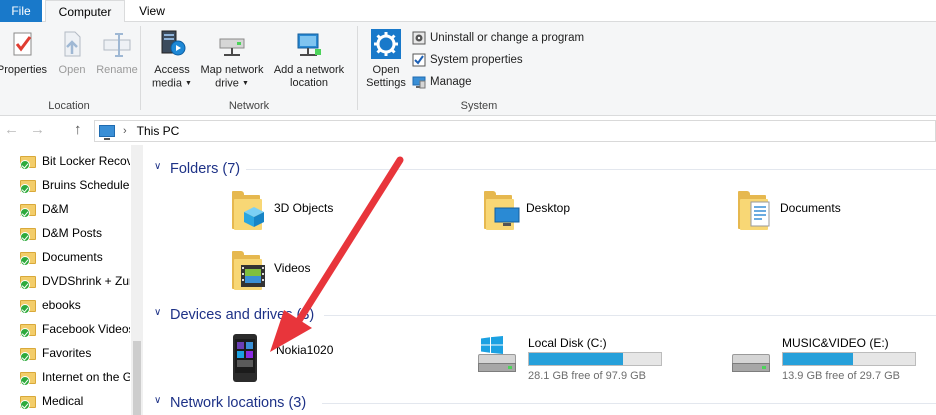 The image size is (936, 415). I want to click on rename-button: Rename, so click(117, 52).